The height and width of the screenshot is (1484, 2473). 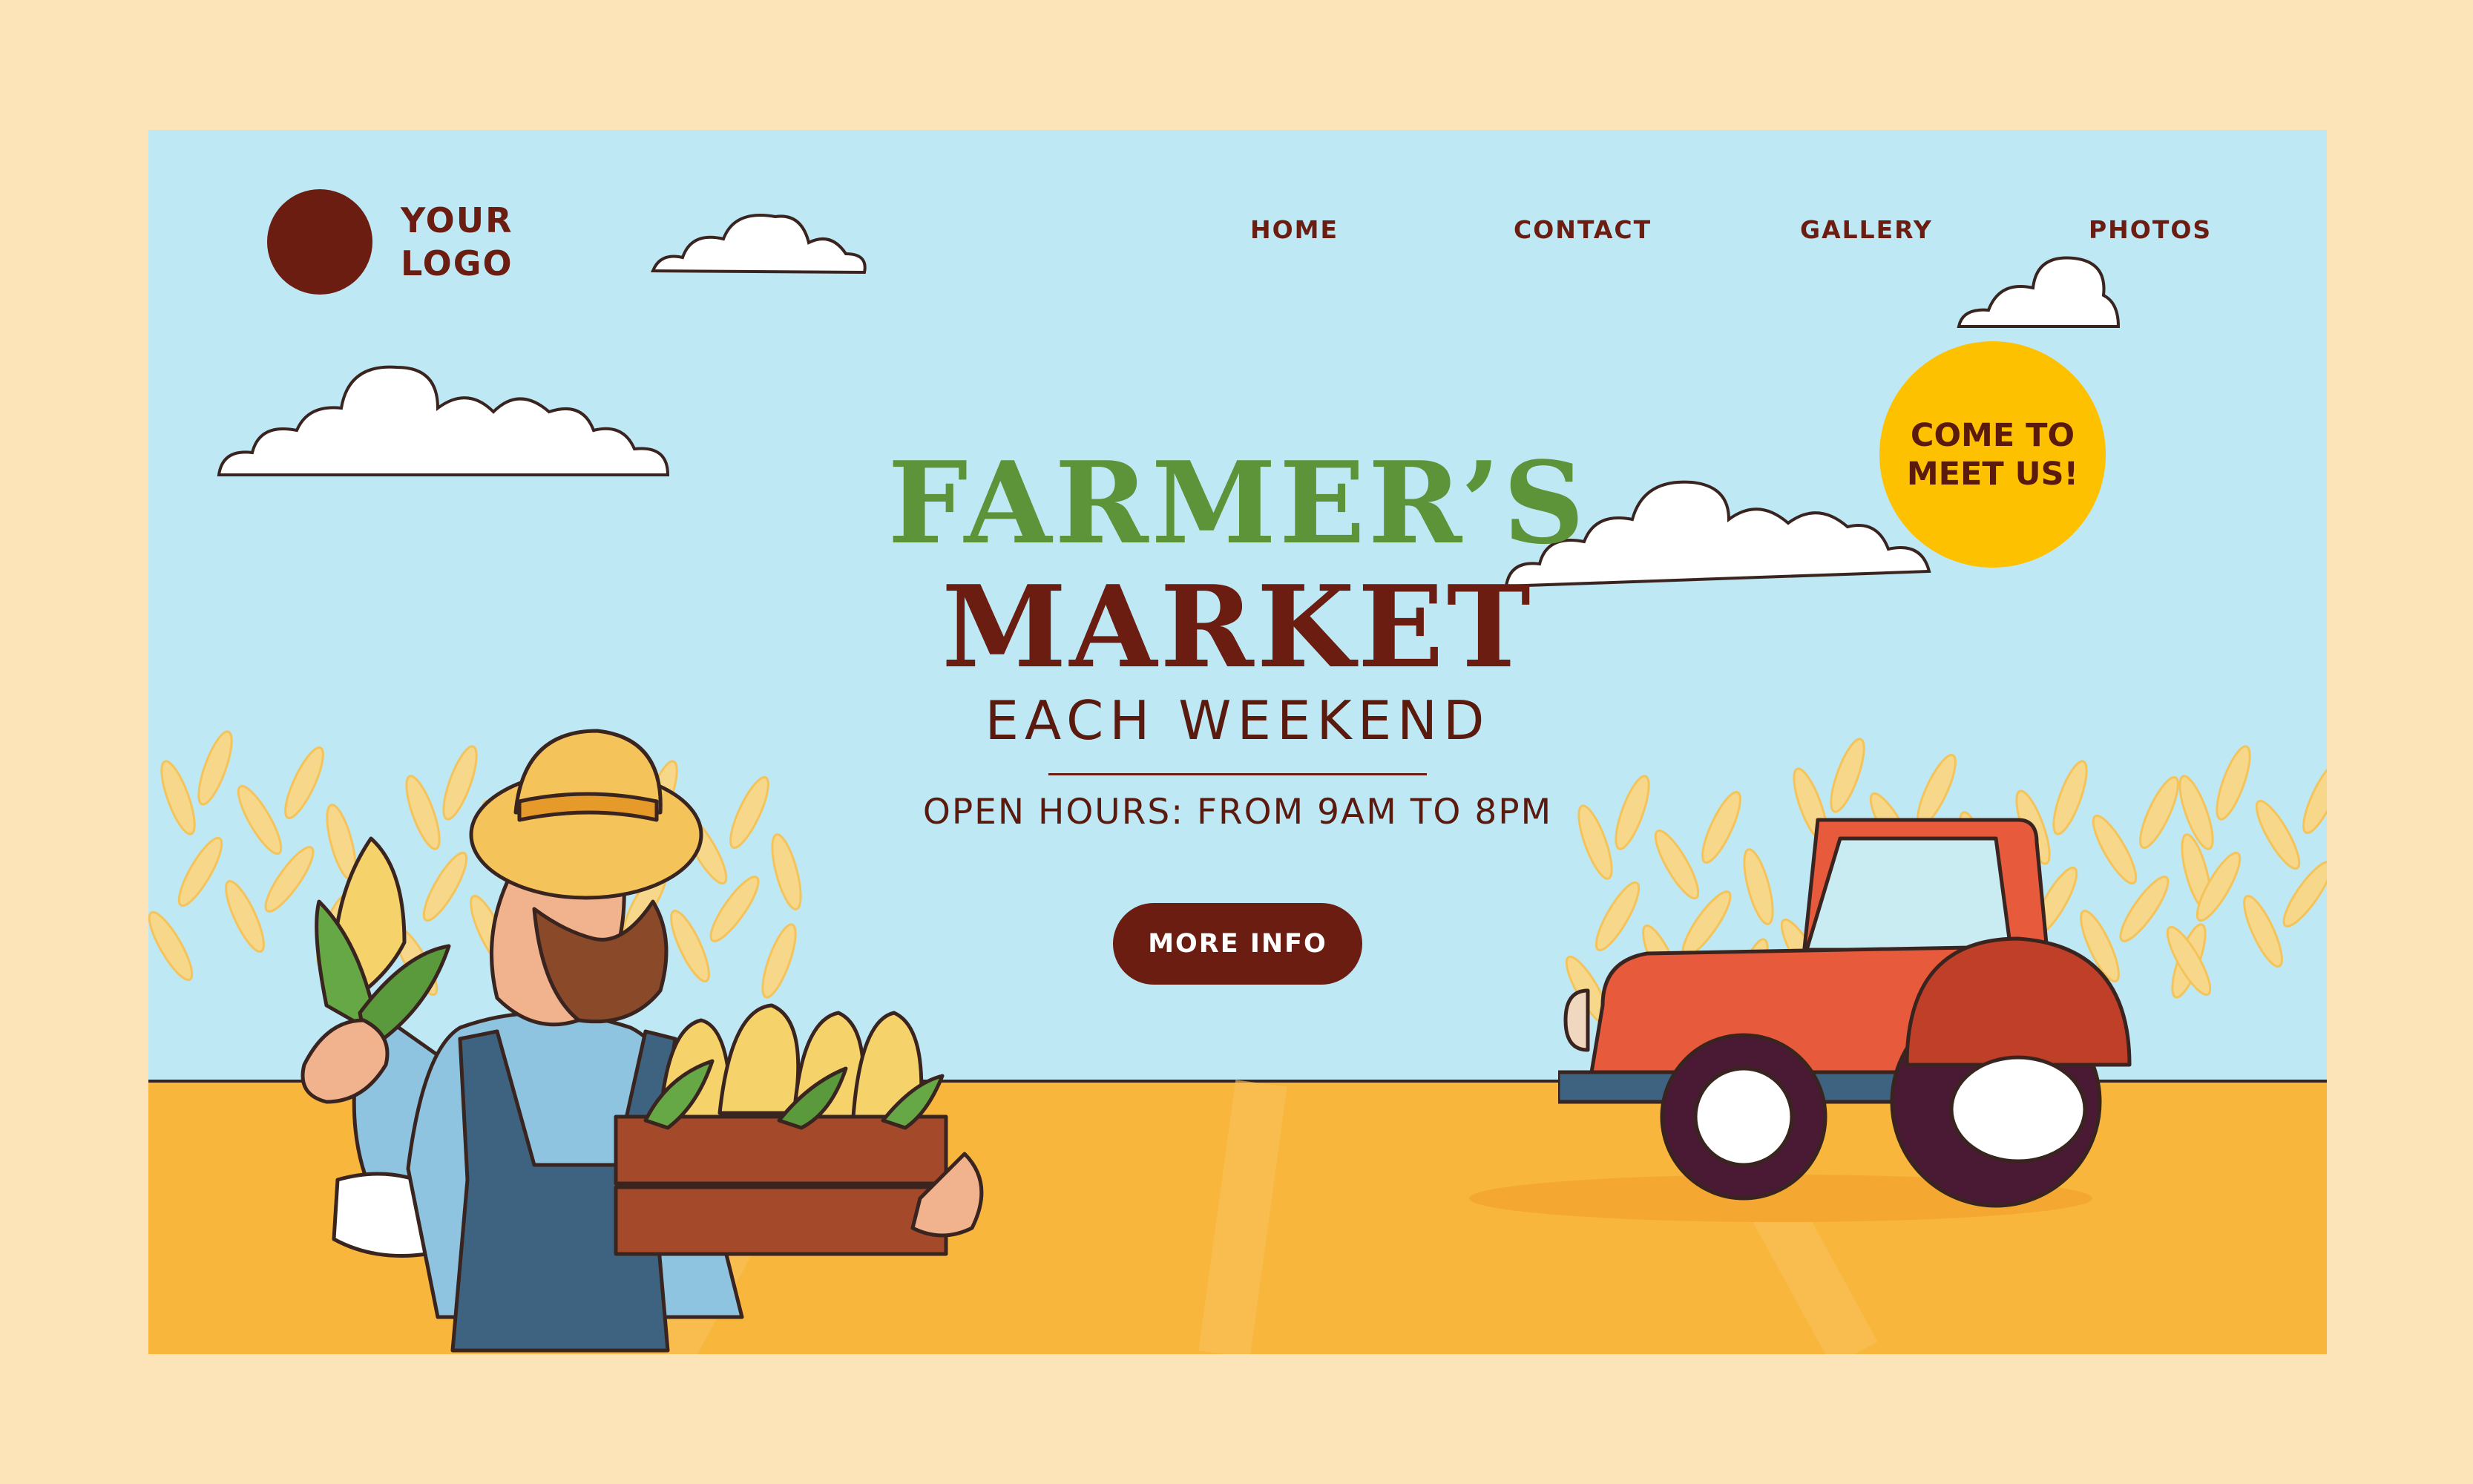 I want to click on logo-text: YOUR LOGO, so click(x=457, y=242).